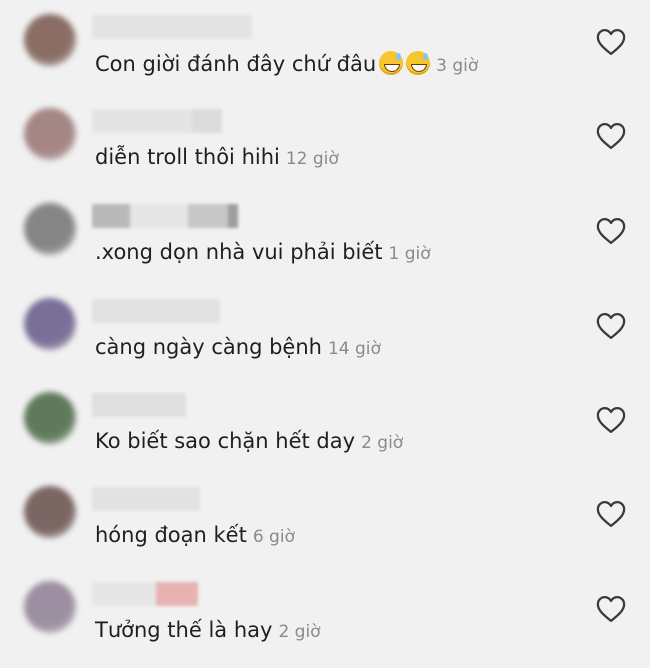 The width and height of the screenshot is (650, 668). I want to click on comment-text: Con giời đánh đây chứ đâu, so click(236, 64).